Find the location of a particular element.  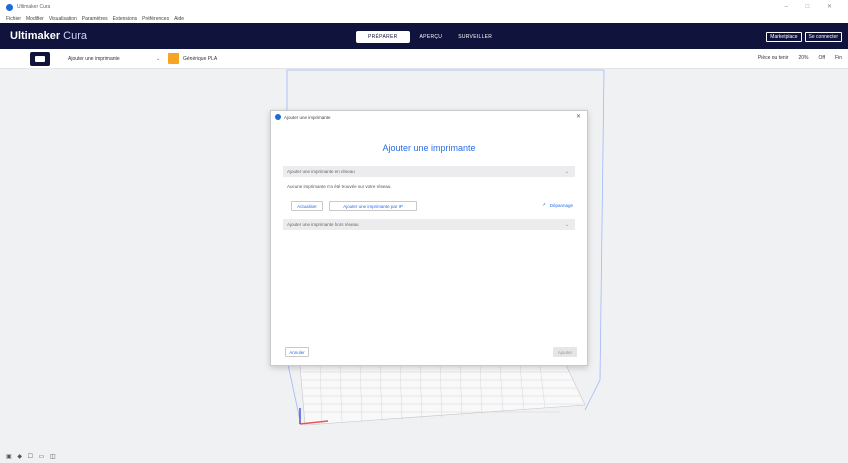

open-file-button is located at coordinates (40, 59).